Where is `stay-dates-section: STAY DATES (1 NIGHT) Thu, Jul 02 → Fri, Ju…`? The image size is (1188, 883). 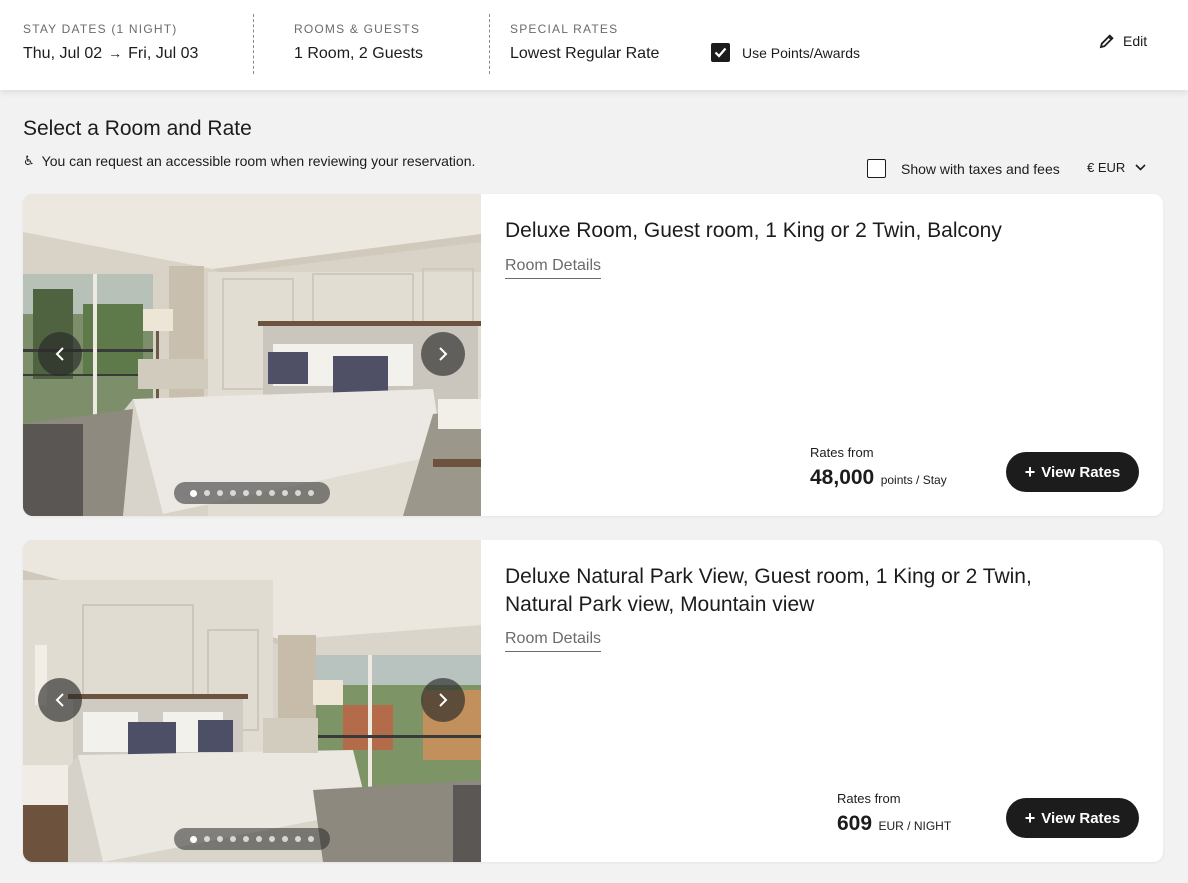 stay-dates-section: STAY DATES (1 NIGHT) Thu, Jul 02 → Fri, Ju… is located at coordinates (110, 42).